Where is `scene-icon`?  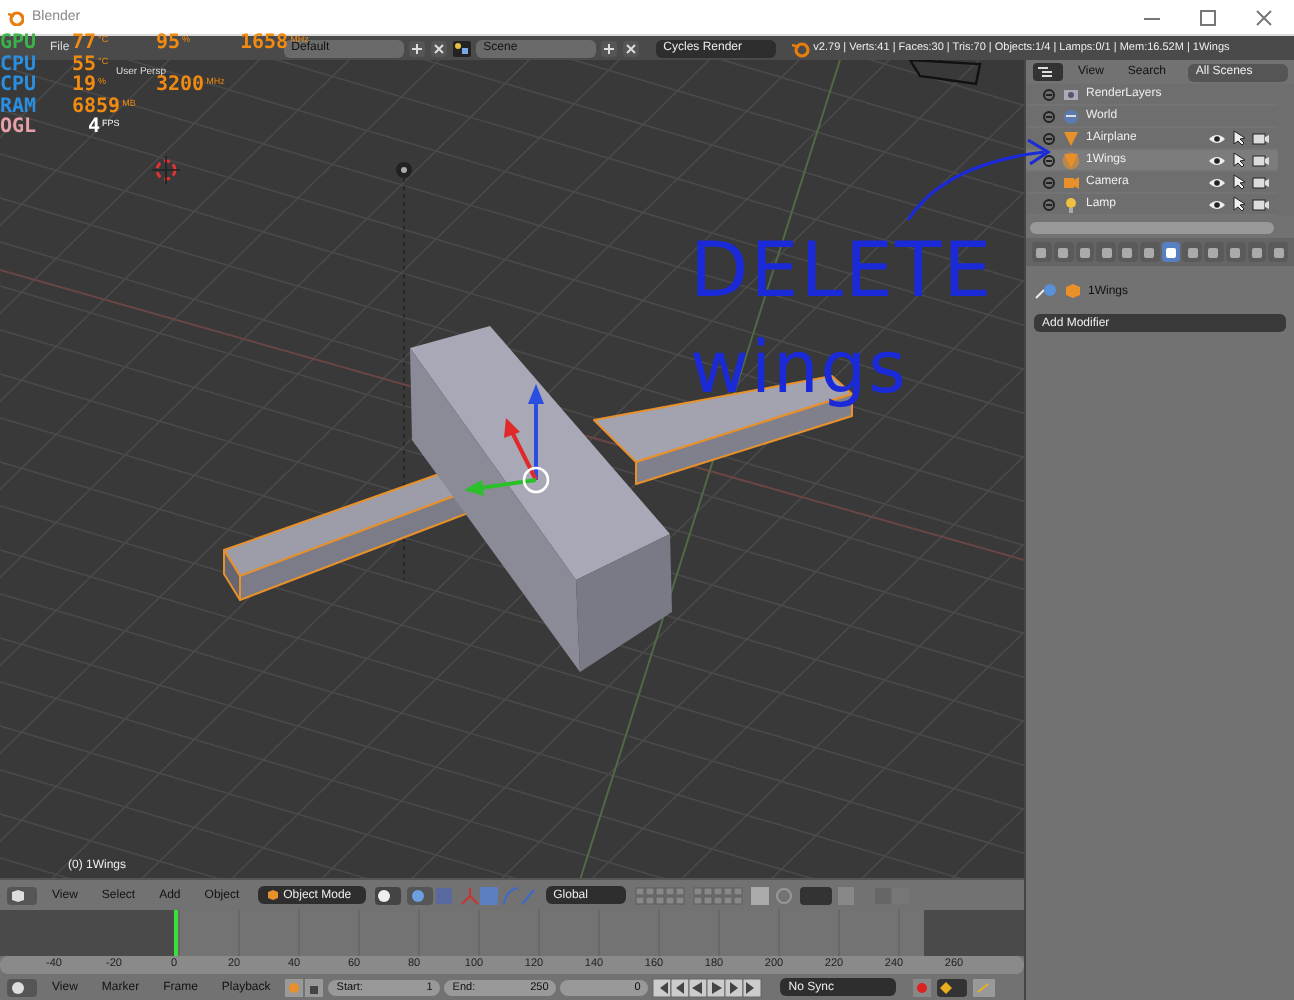 scene-icon is located at coordinates (461, 48).